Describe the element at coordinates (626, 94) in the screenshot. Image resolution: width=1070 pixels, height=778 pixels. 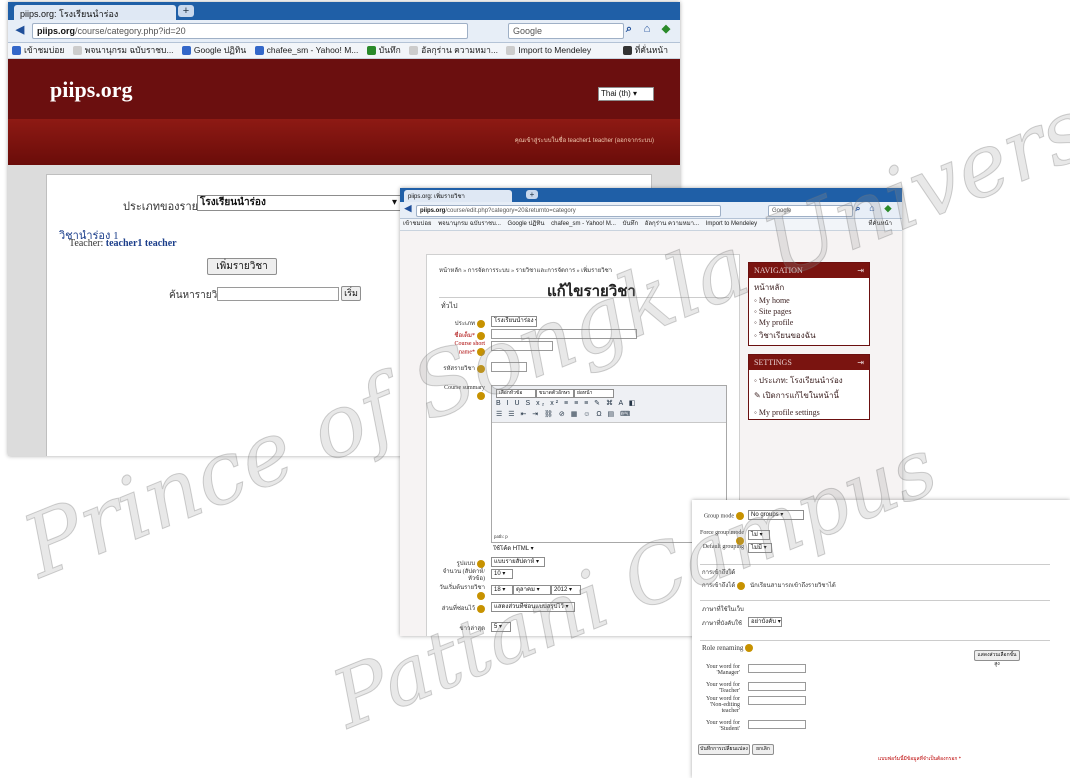
I see `language-select: Thai (th) ▾` at that location.